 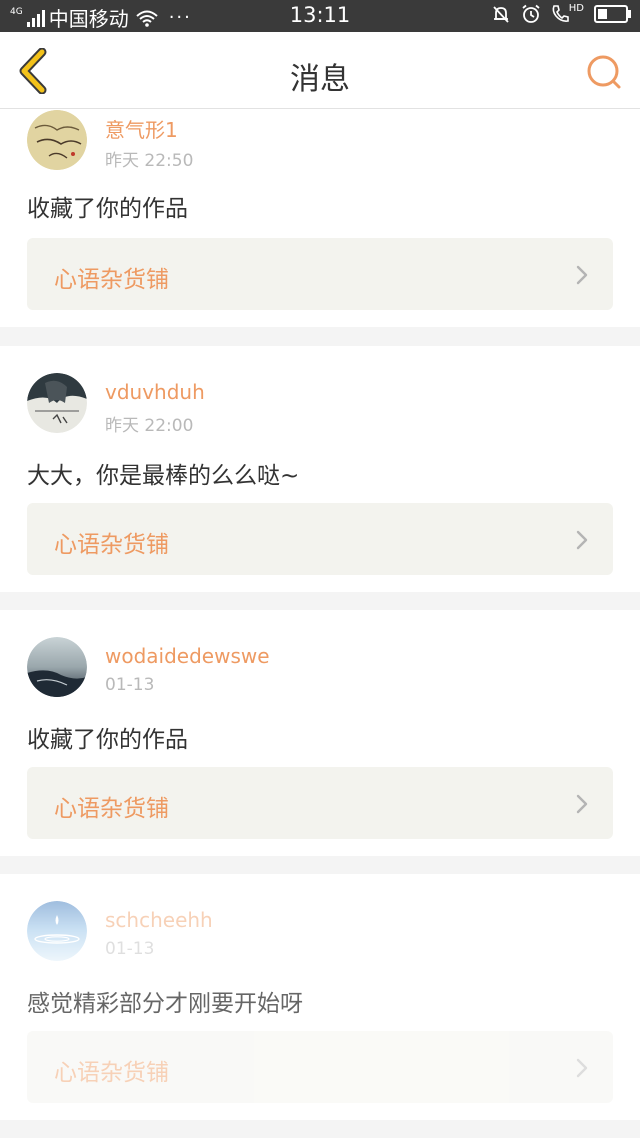 I want to click on search-icon, so click(x=604, y=72).